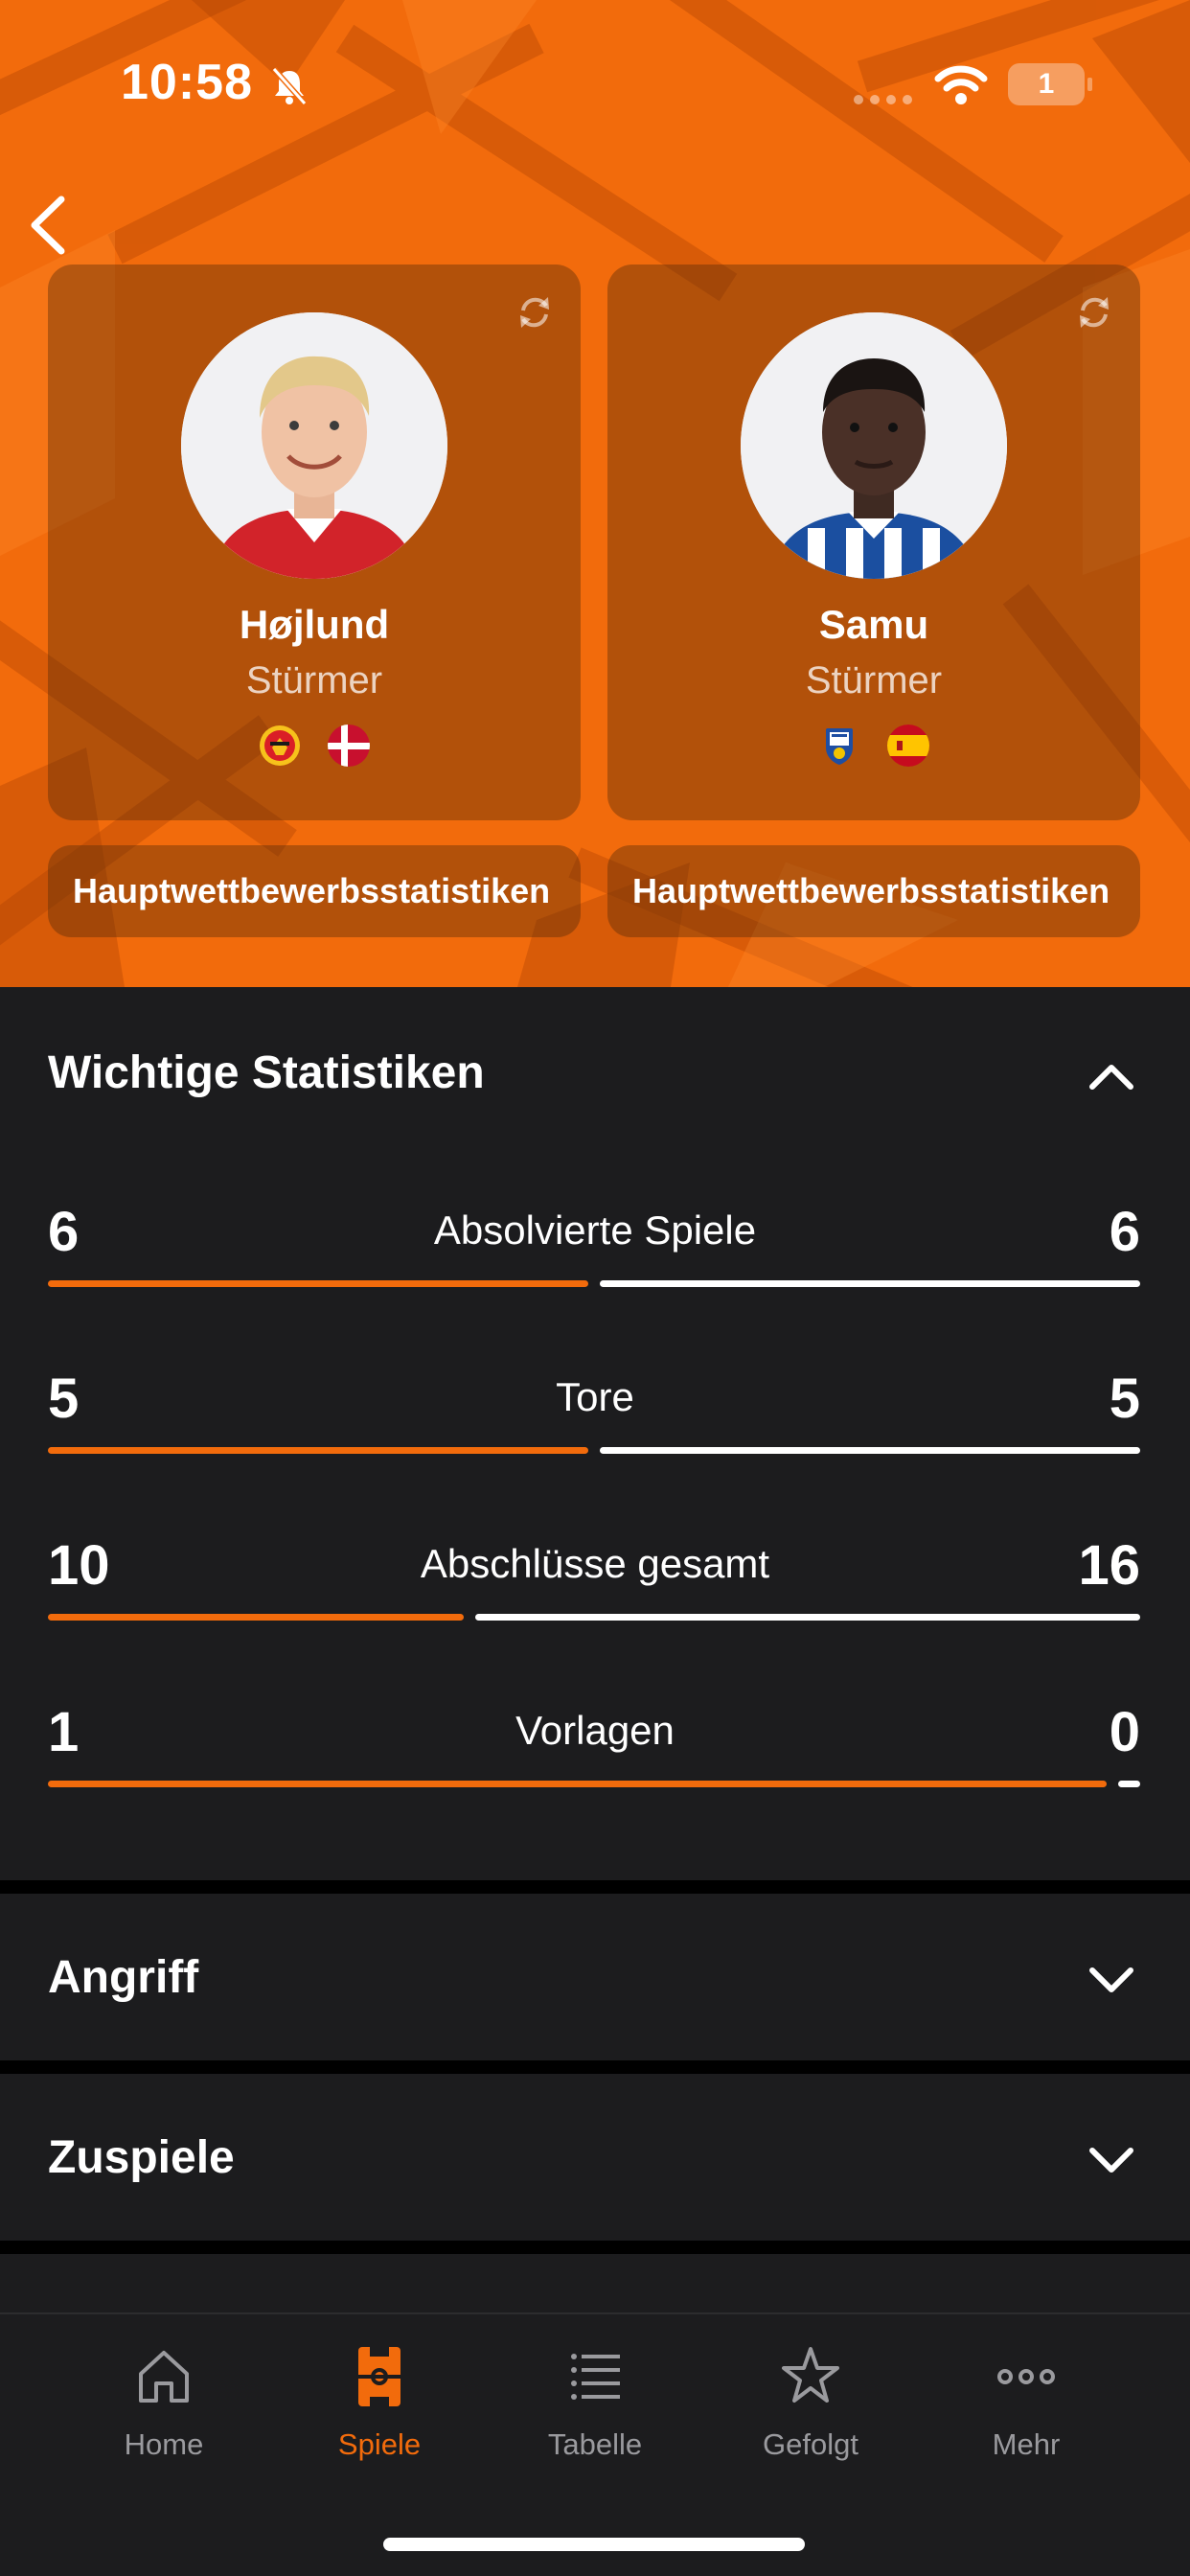  What do you see at coordinates (883, 99) in the screenshot?
I see `cellular-signal-icon` at bounding box center [883, 99].